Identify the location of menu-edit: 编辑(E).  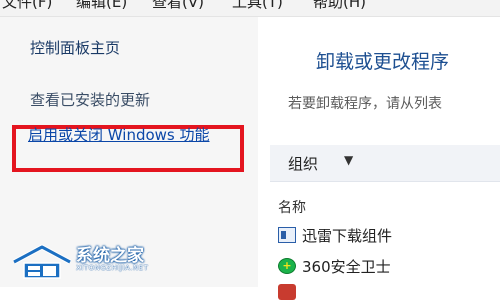
(101, 5).